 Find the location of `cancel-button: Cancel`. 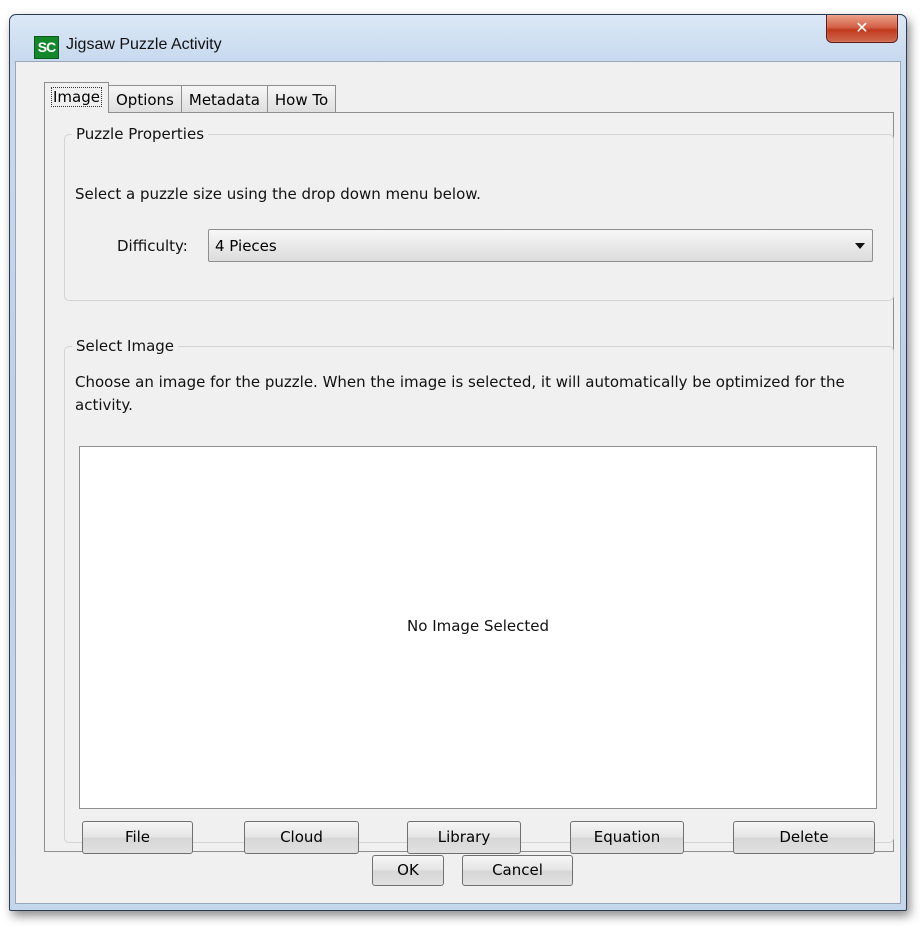

cancel-button: Cancel is located at coordinates (517, 870).